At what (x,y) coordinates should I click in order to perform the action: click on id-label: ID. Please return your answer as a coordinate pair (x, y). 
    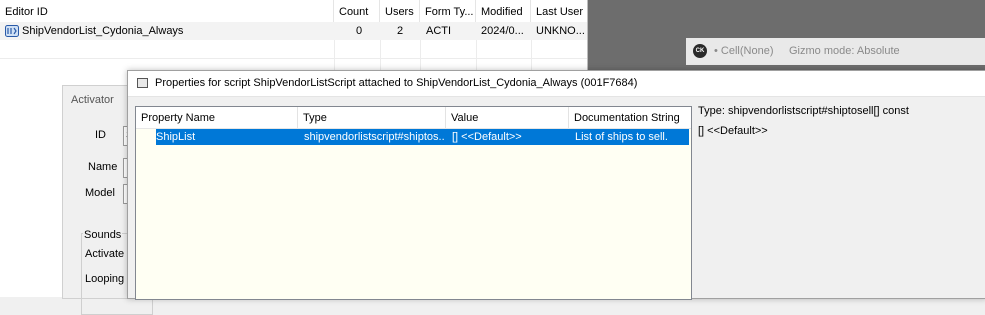
    Looking at the image, I should click on (100, 135).